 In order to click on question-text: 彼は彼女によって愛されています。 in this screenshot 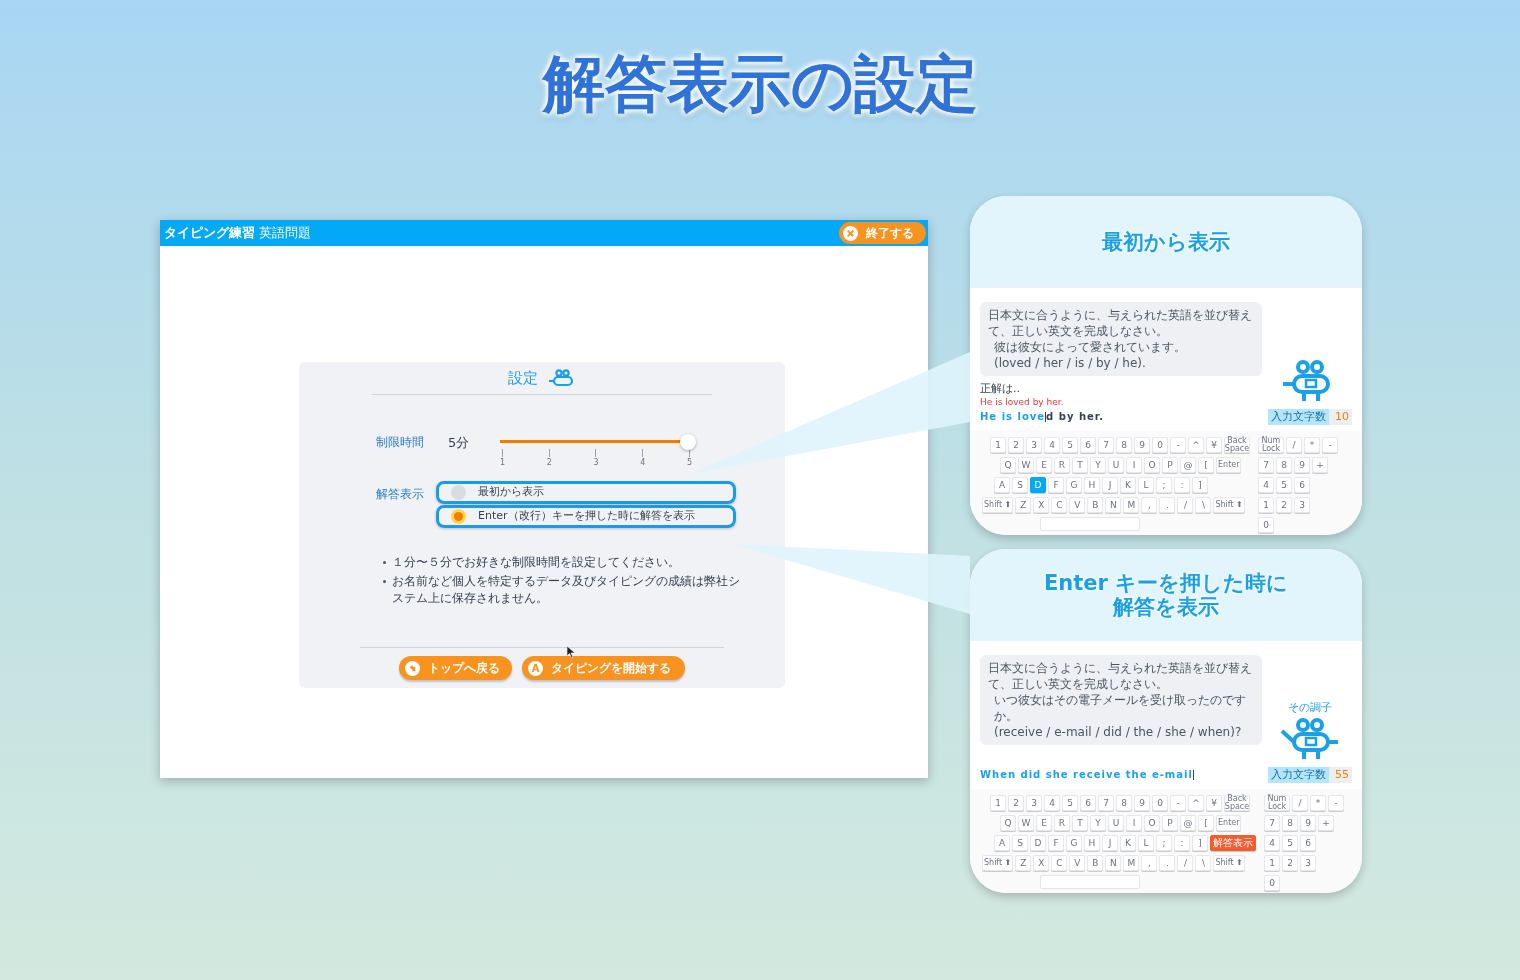, I will do `click(1090, 347)`.